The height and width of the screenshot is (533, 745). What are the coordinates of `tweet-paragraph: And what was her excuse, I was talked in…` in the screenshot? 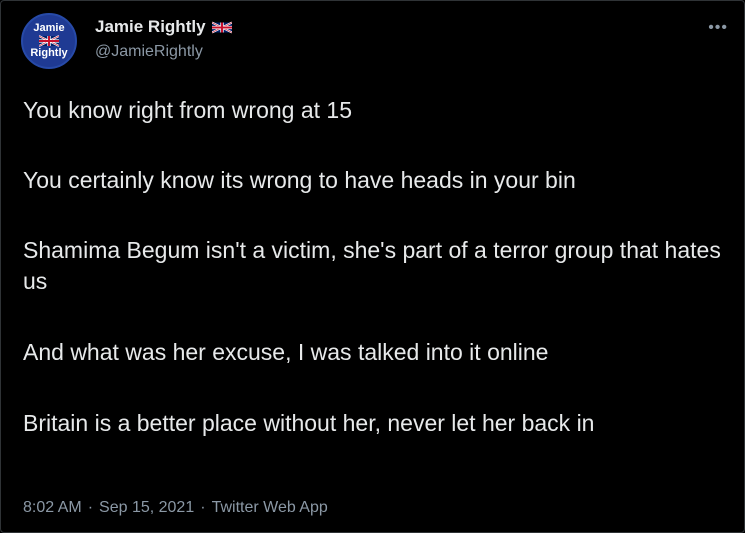 It's located at (286, 352).